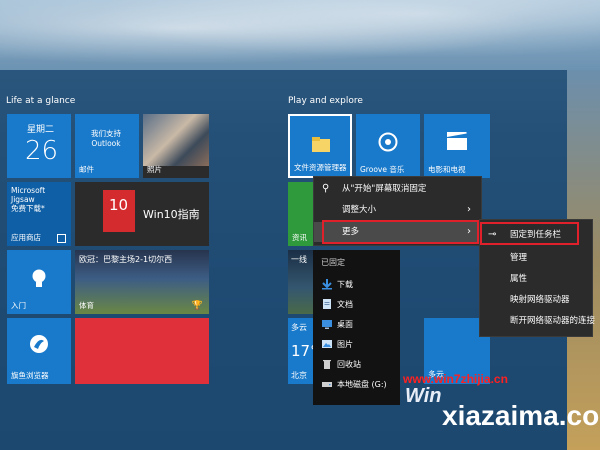 The image size is (600, 450). I want to click on menu-item-unpin: ⚲ 从"开始"屏幕取消固定, so click(397, 189).